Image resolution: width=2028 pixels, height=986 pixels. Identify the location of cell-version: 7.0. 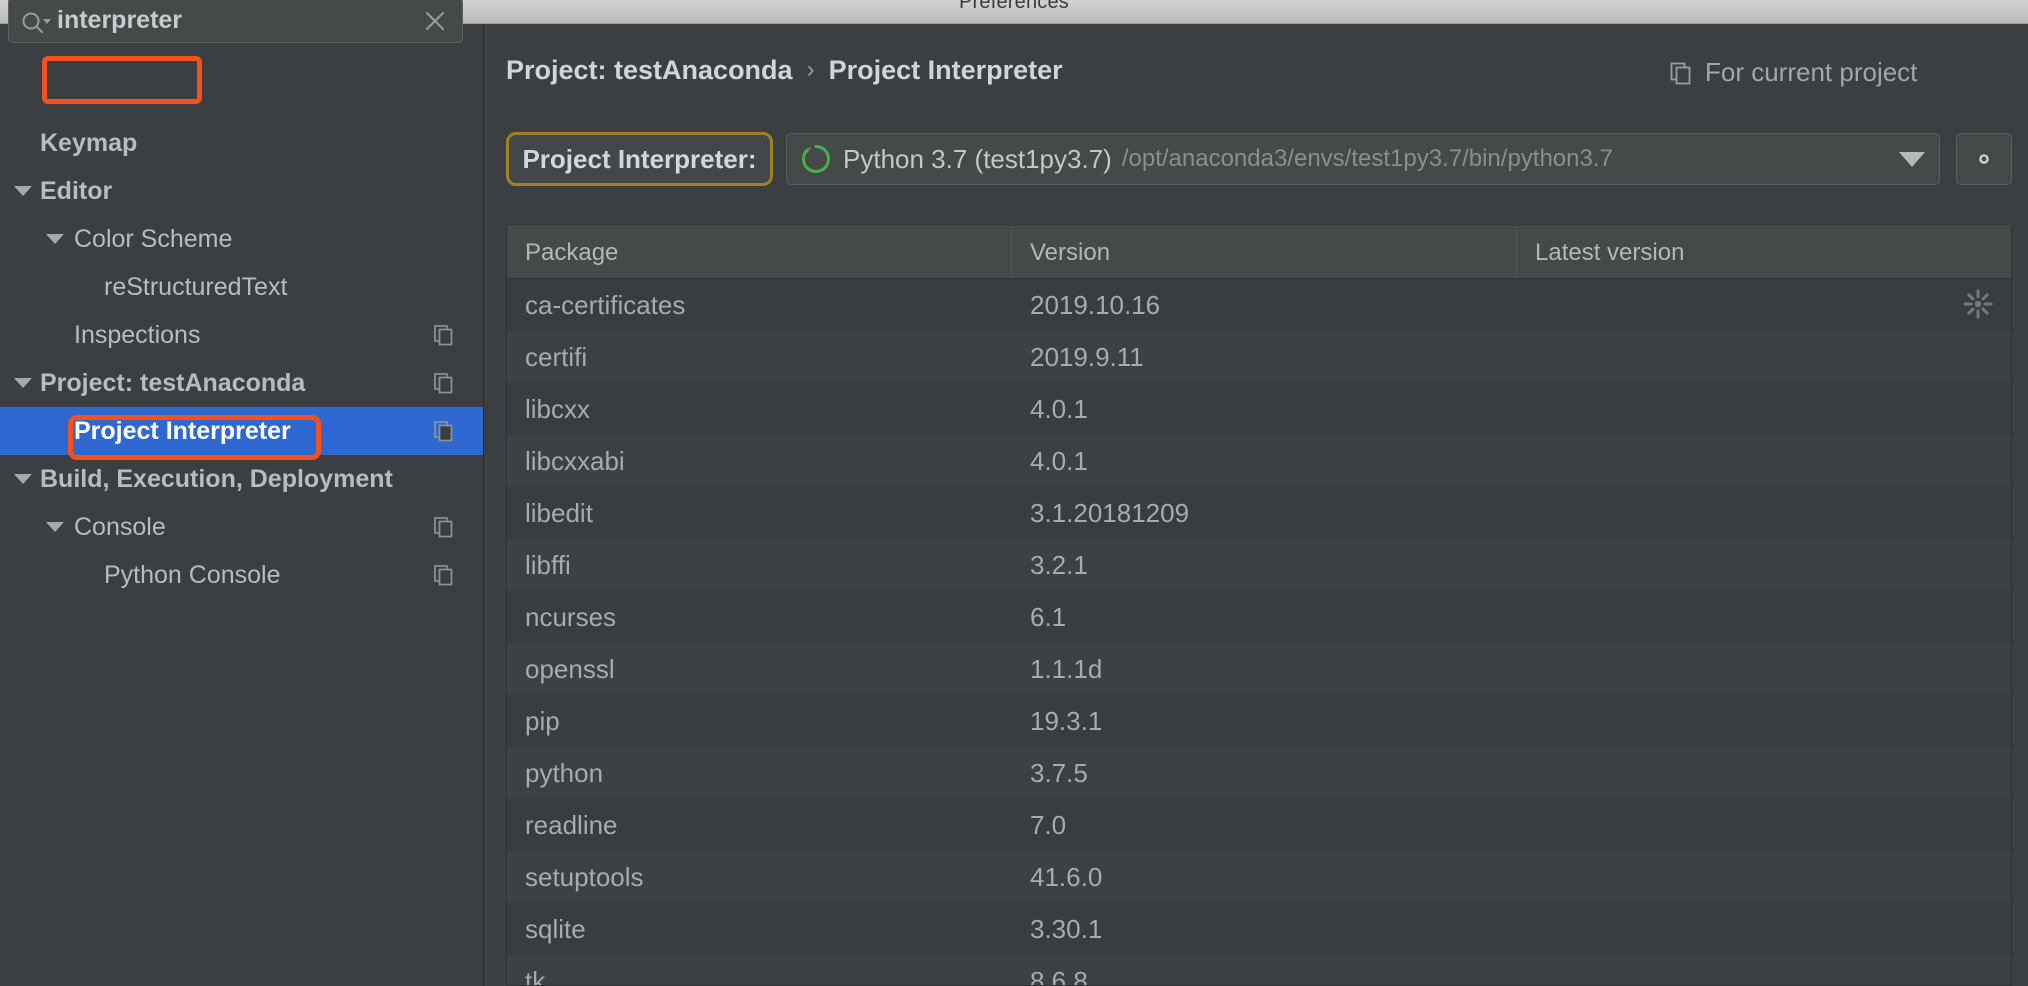
(1048, 824).